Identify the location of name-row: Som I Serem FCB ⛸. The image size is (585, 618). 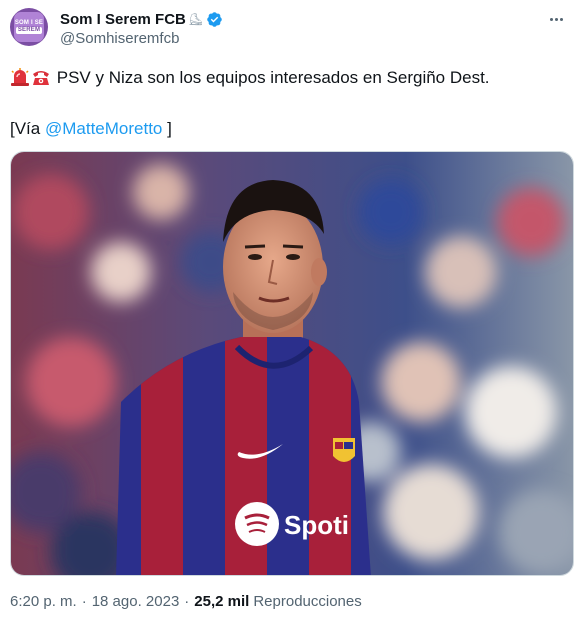
(141, 19).